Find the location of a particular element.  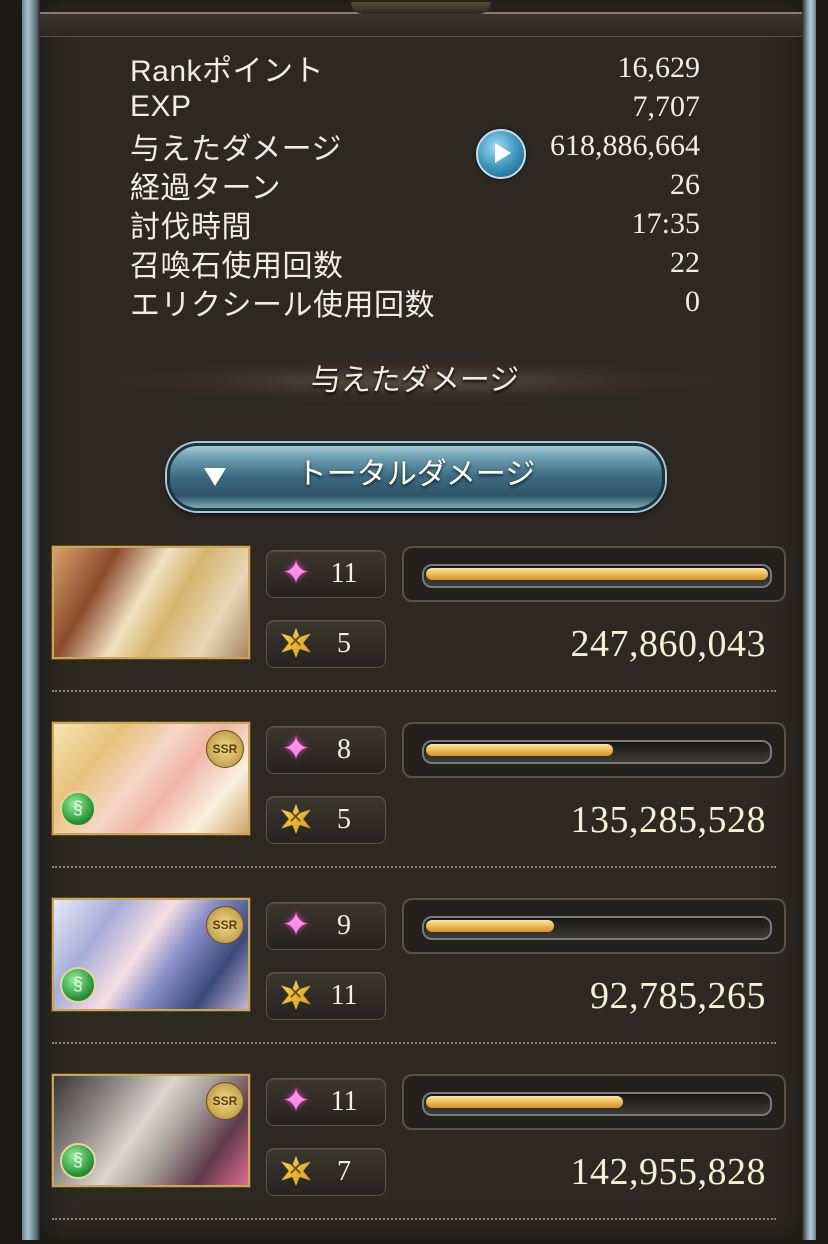

star-count-box: ✦ 9 is located at coordinates (326, 926).